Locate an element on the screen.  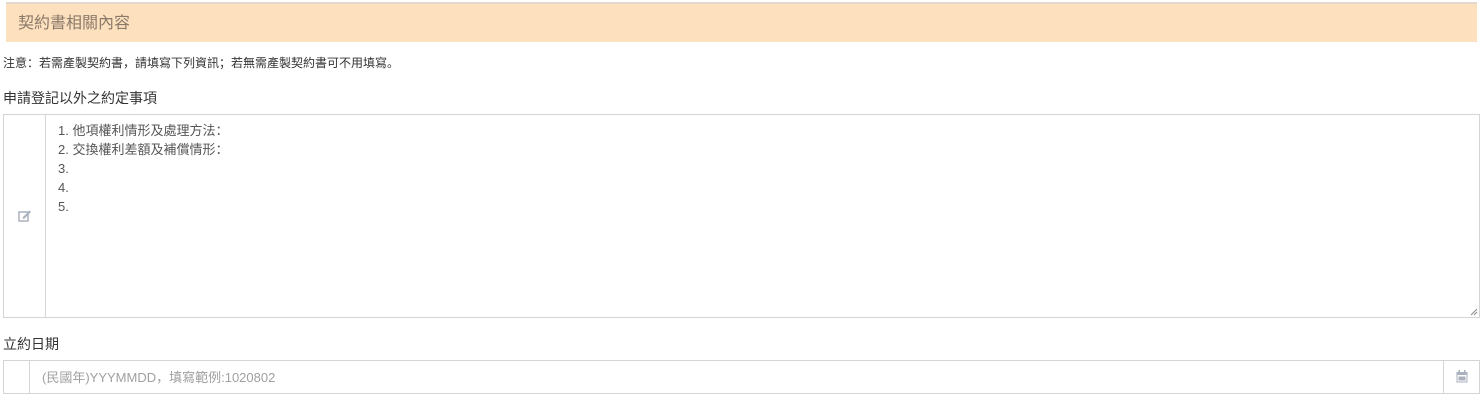
resize-handle is located at coordinates (1474, 312).